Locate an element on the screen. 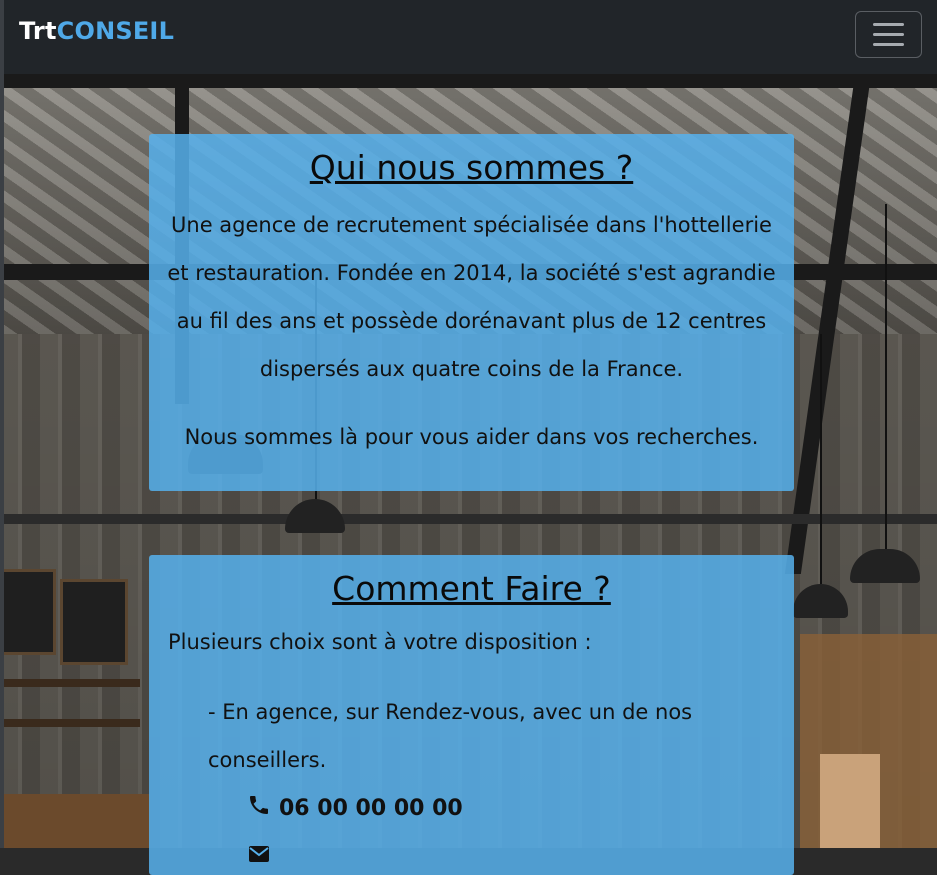  envelope-icon is located at coordinates (259, 857).